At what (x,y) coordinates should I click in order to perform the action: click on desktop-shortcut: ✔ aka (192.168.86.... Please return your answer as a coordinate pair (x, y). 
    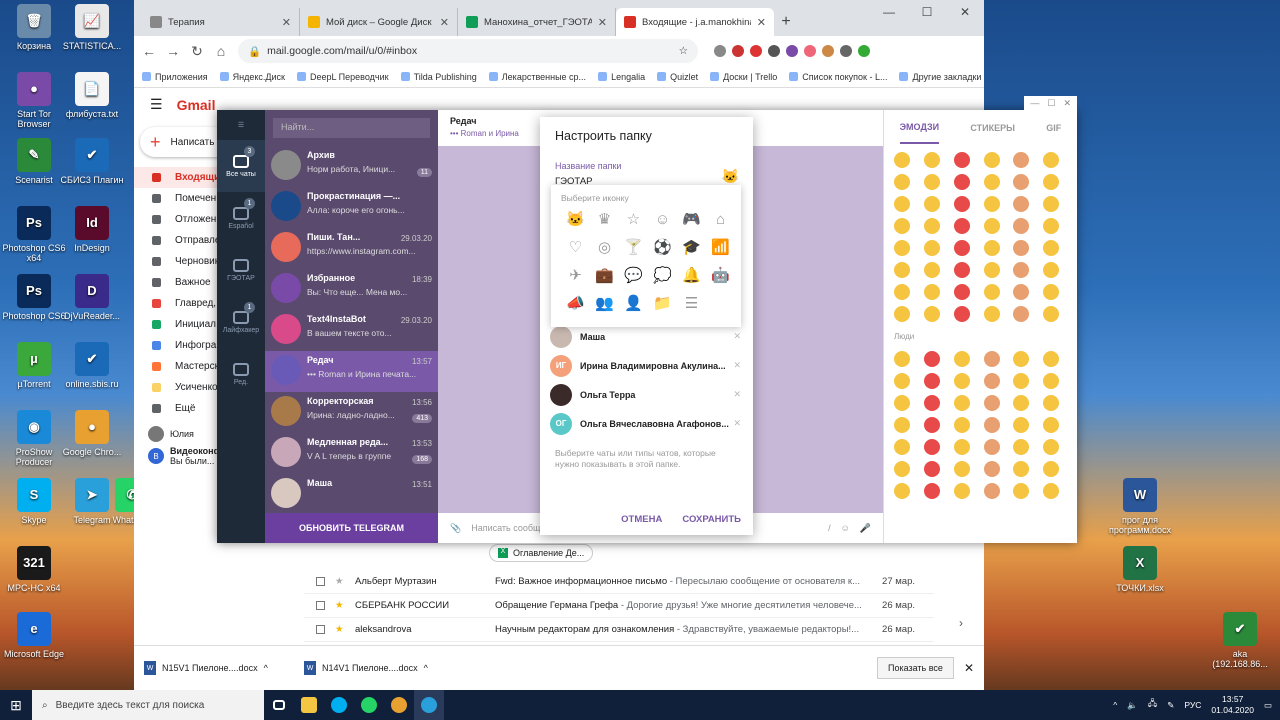
    Looking at the image, I should click on (1240, 640).